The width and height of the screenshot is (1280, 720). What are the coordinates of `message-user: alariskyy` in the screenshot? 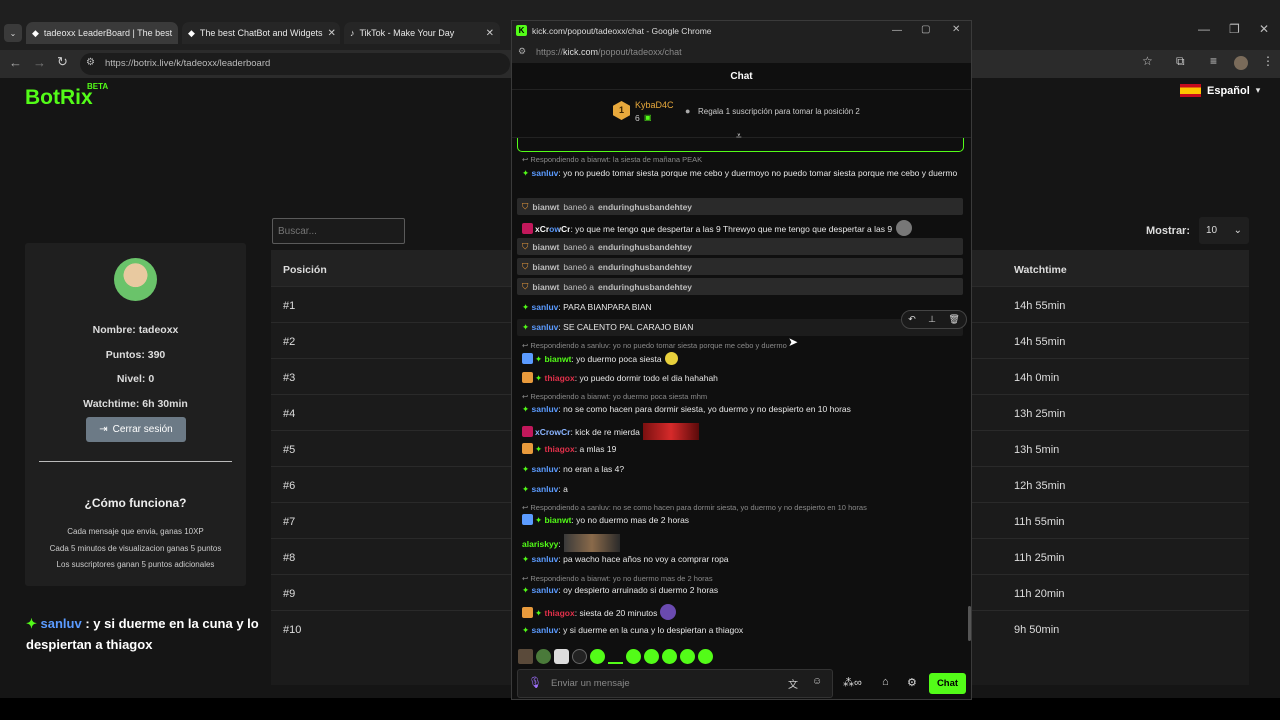 It's located at (540, 544).